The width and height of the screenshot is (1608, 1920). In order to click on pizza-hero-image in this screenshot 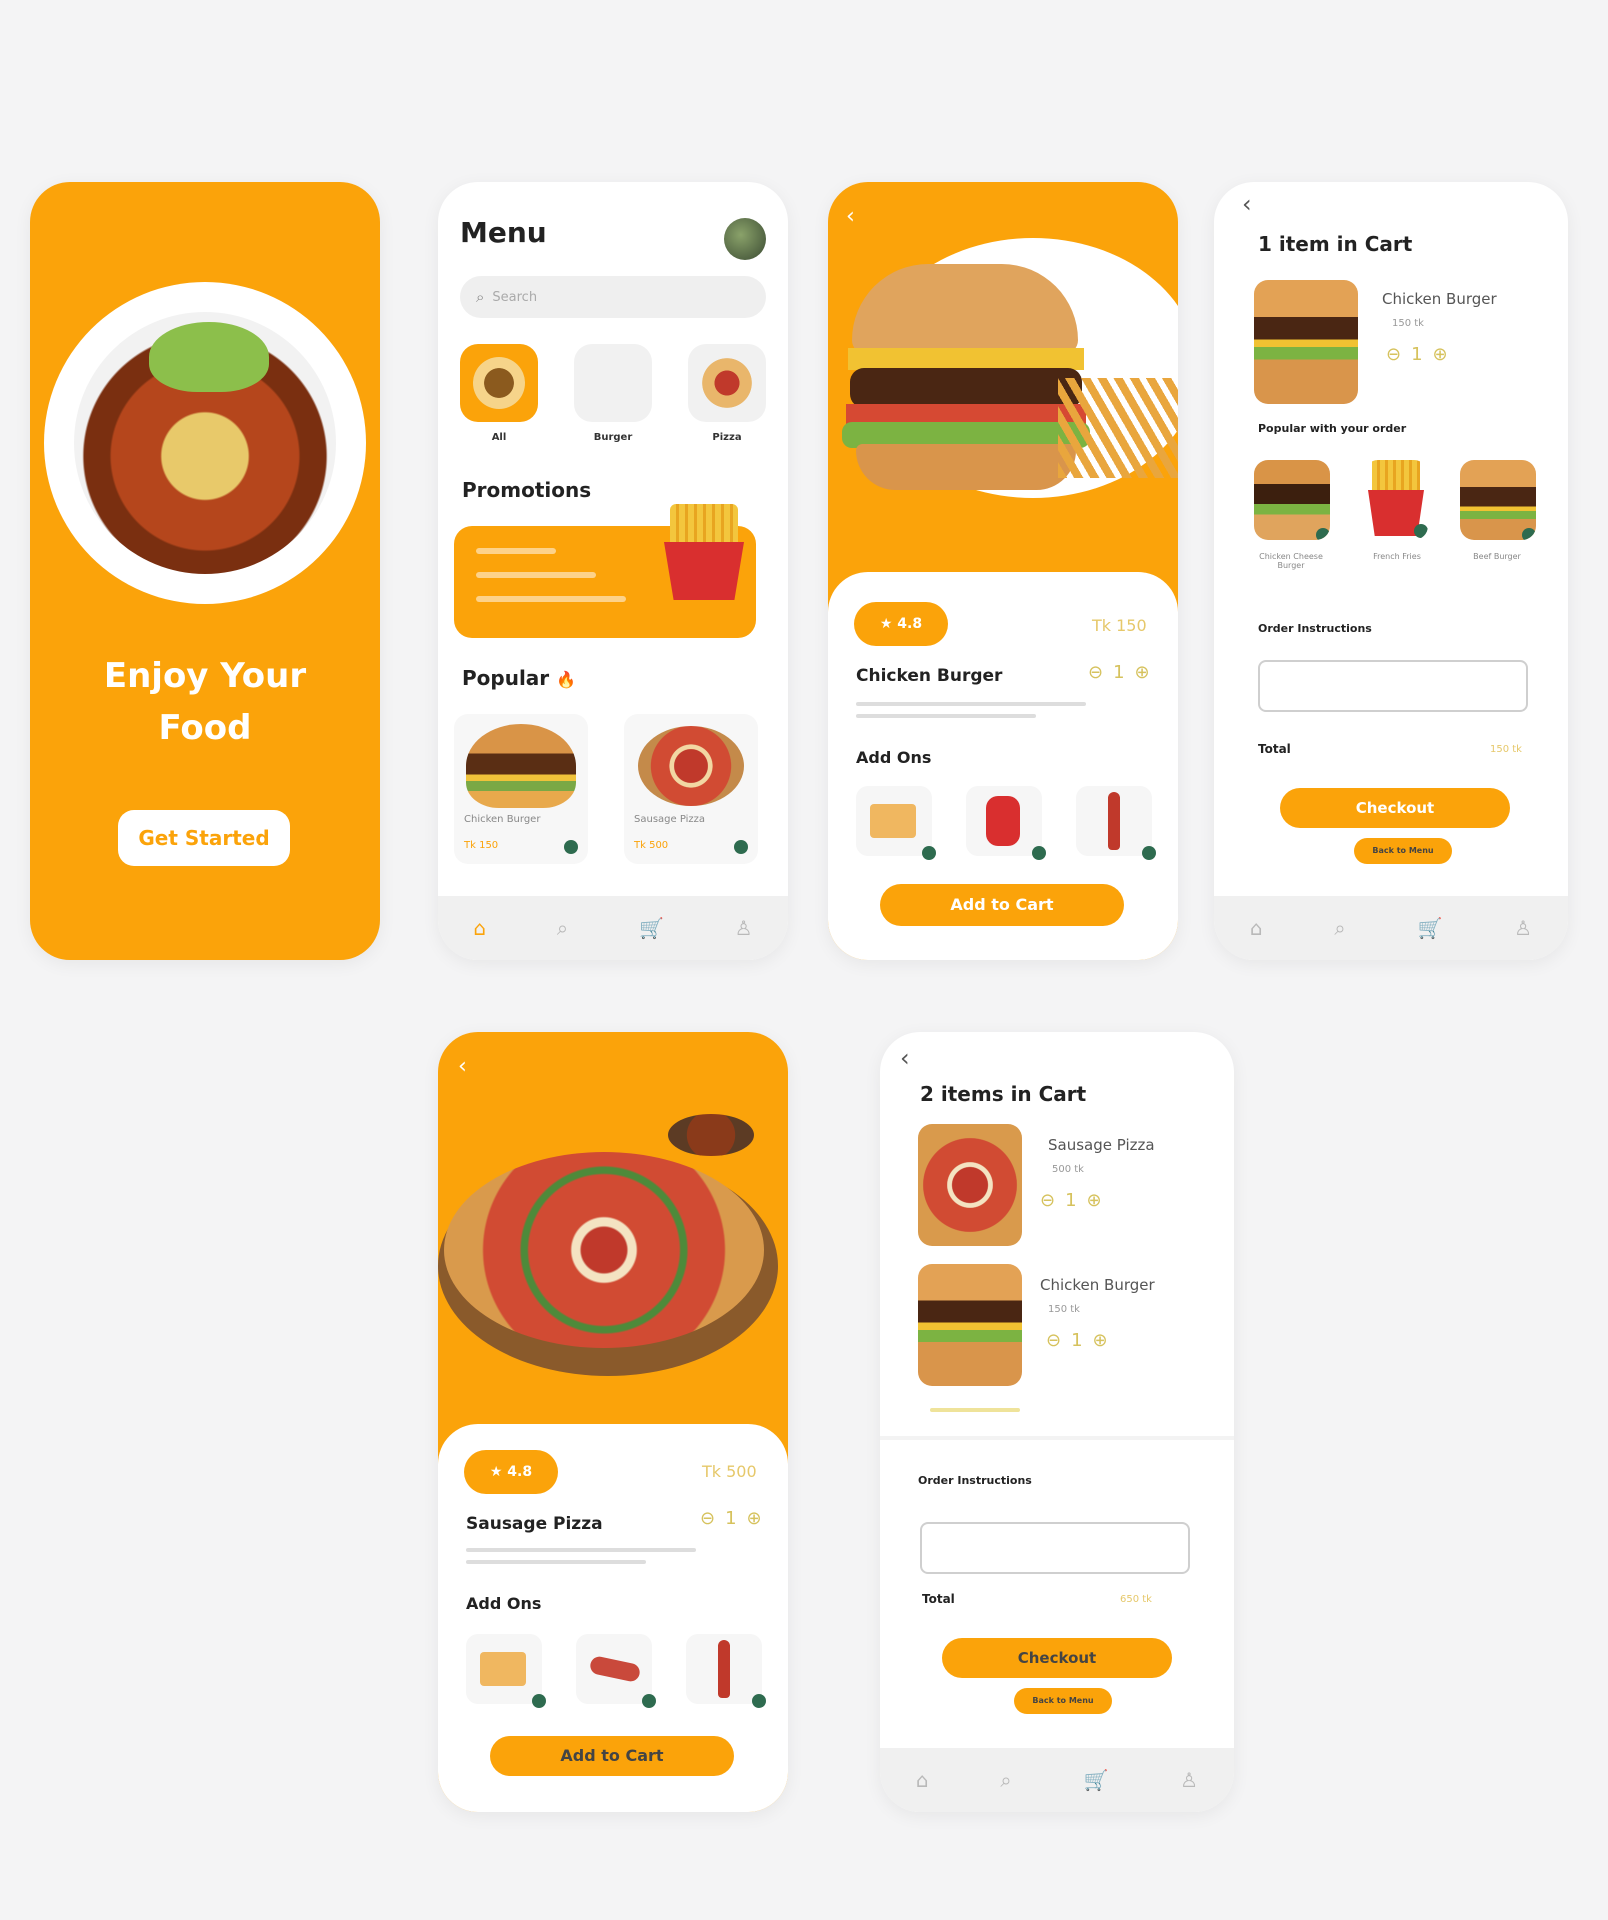, I will do `click(613, 1272)`.